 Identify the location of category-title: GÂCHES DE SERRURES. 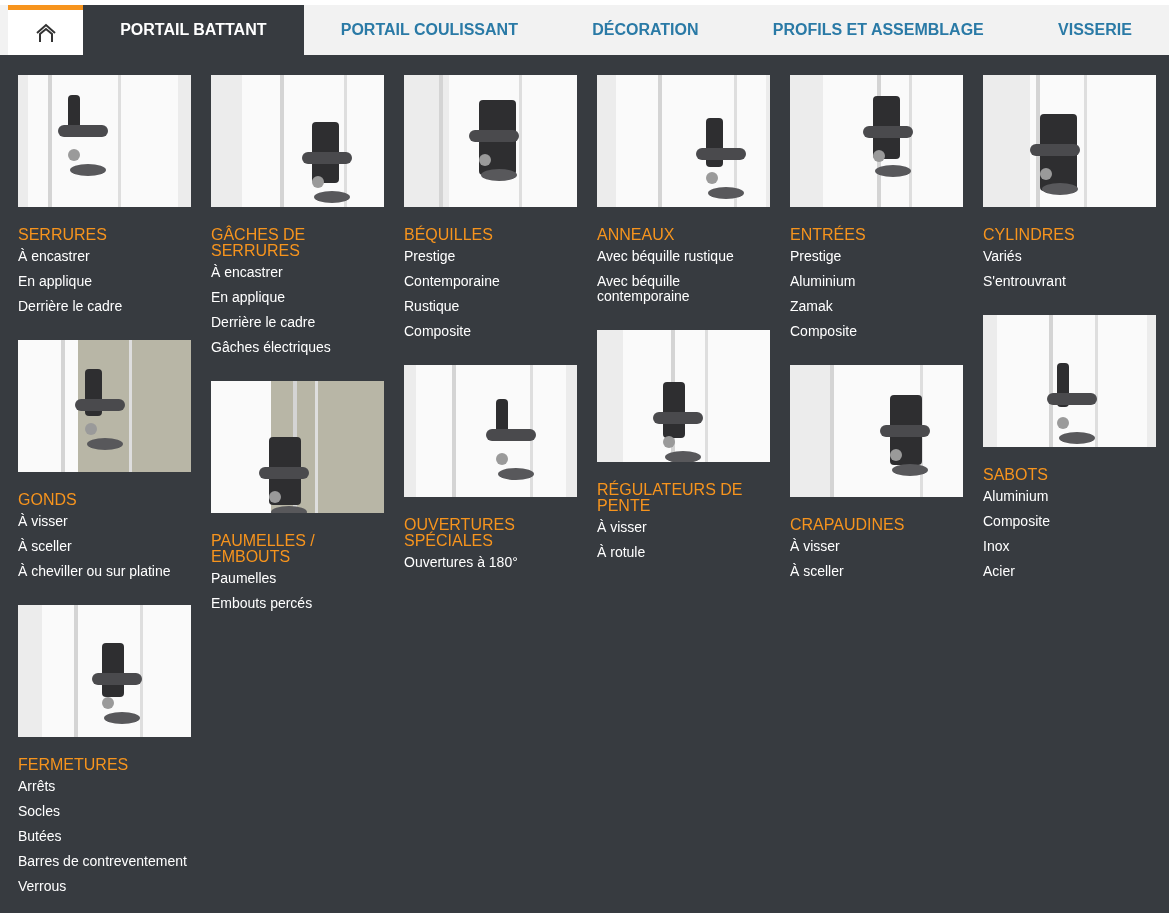
(297, 243).